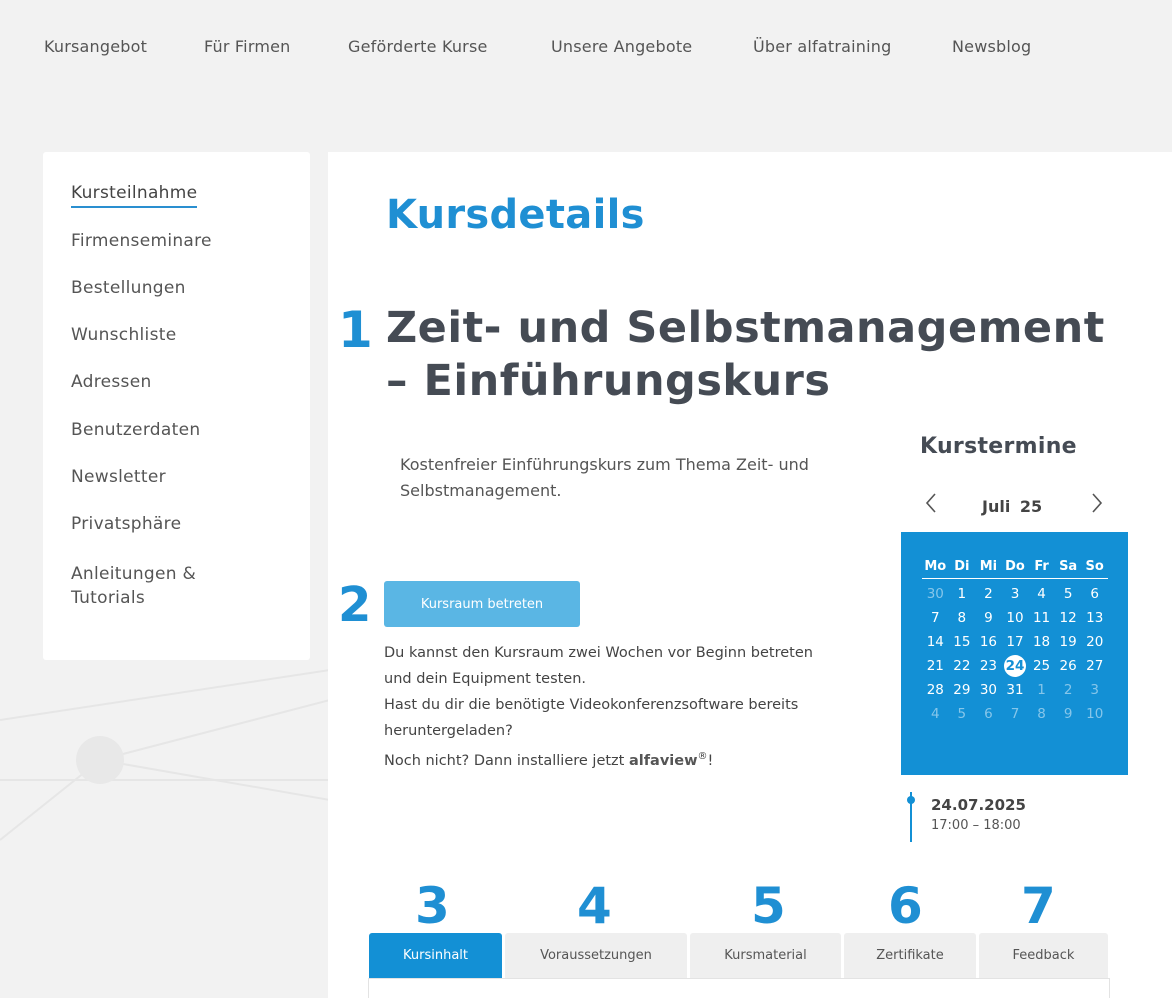  What do you see at coordinates (935, 666) in the screenshot?
I see `calendar-day: 21` at bounding box center [935, 666].